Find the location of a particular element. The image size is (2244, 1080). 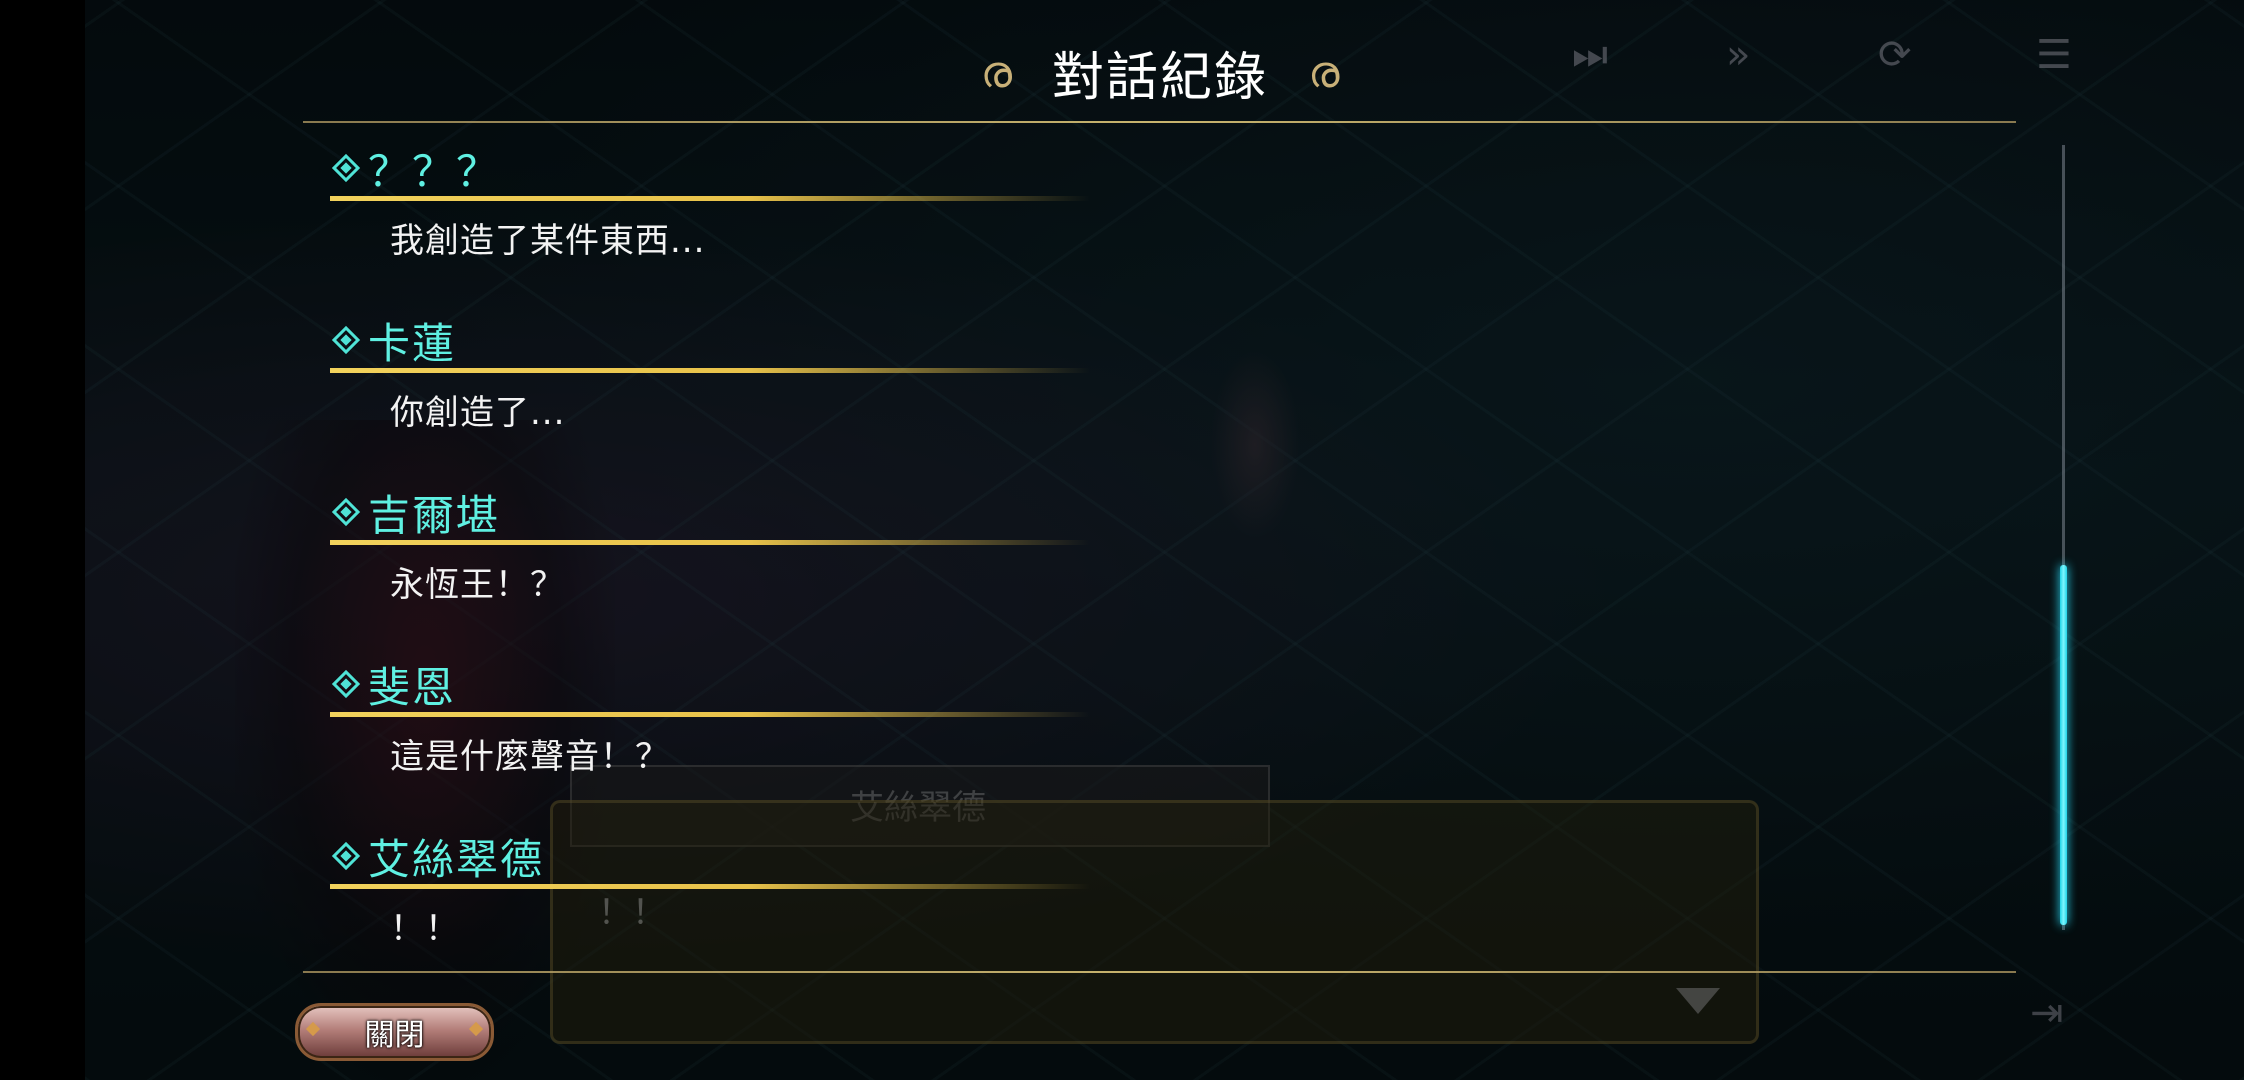

flourish-right-icon: ര is located at coordinates (1324, 72).